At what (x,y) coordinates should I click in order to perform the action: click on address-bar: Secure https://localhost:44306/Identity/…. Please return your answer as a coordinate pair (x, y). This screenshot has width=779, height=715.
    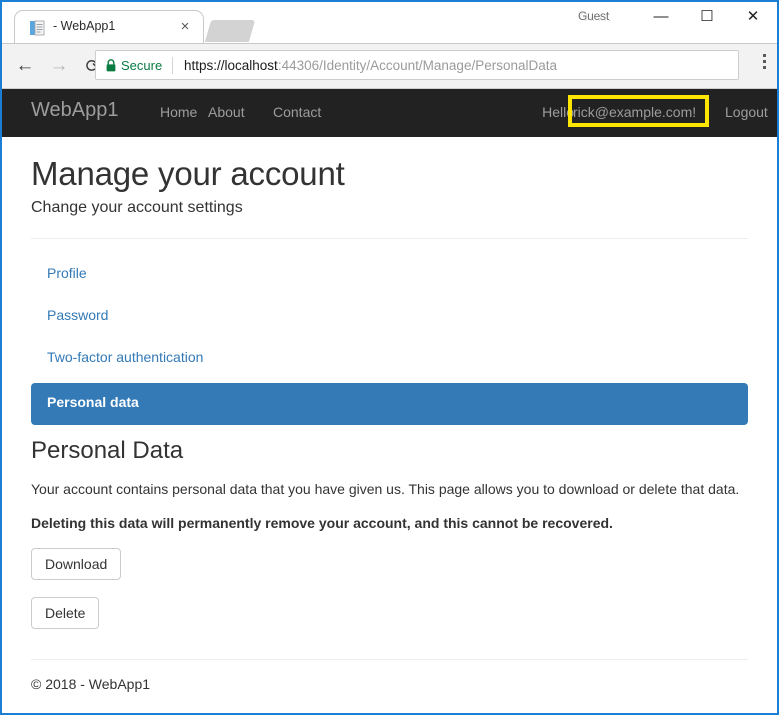
    Looking at the image, I should click on (417, 65).